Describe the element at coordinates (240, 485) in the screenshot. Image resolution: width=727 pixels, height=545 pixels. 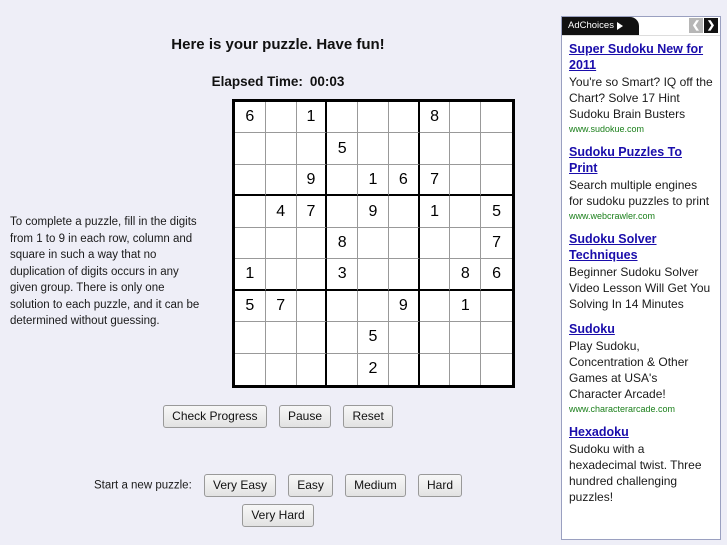
I see `difficulty-very-easy-button: Very Easy` at that location.